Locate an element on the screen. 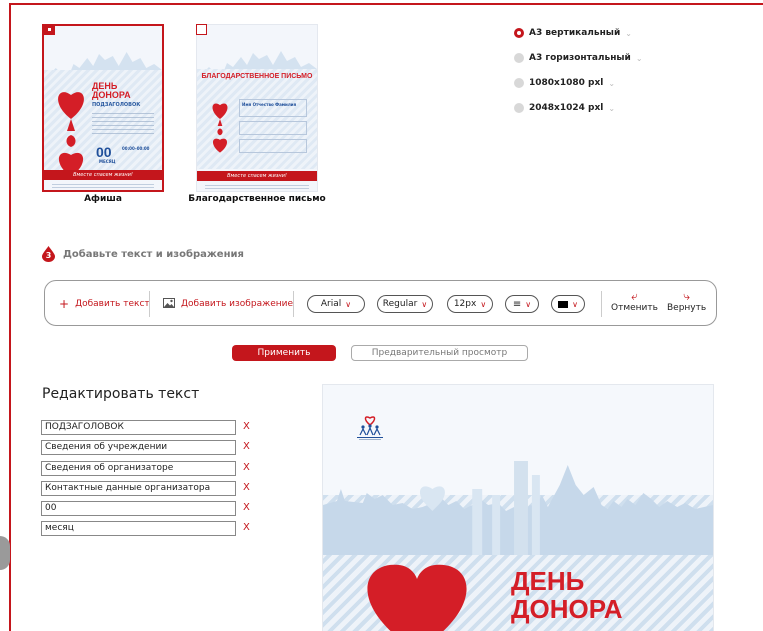  text-color-select: ∨ is located at coordinates (568, 304).